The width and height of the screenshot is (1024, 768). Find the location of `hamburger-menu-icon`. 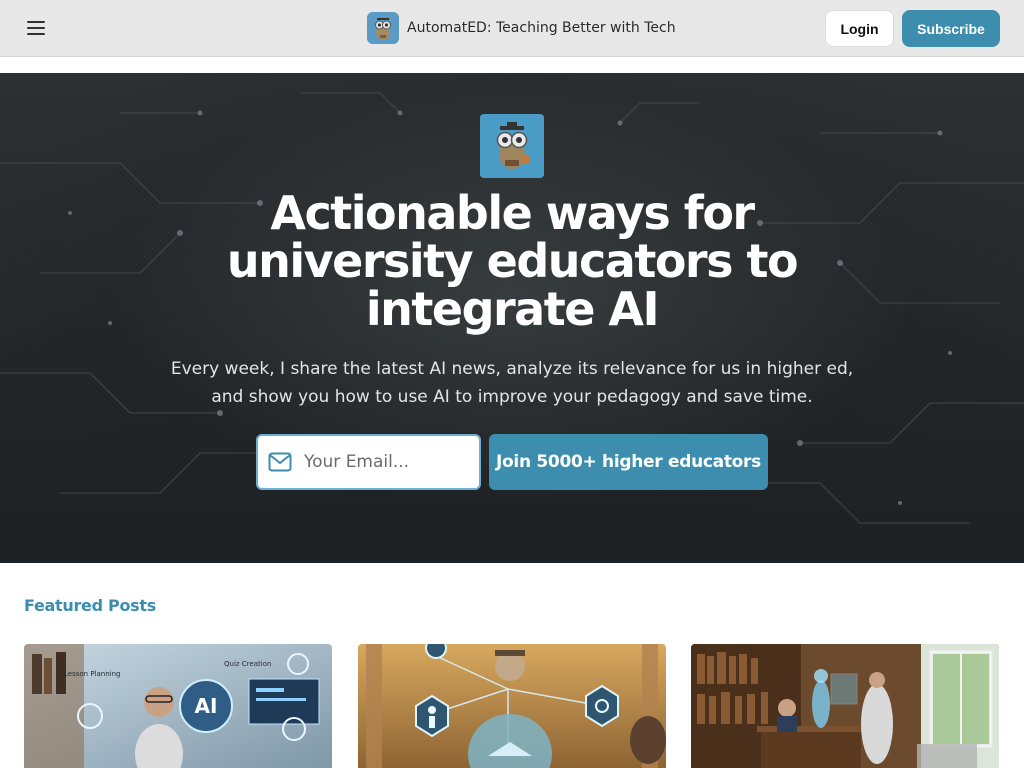

hamburger-menu-icon is located at coordinates (36, 28).